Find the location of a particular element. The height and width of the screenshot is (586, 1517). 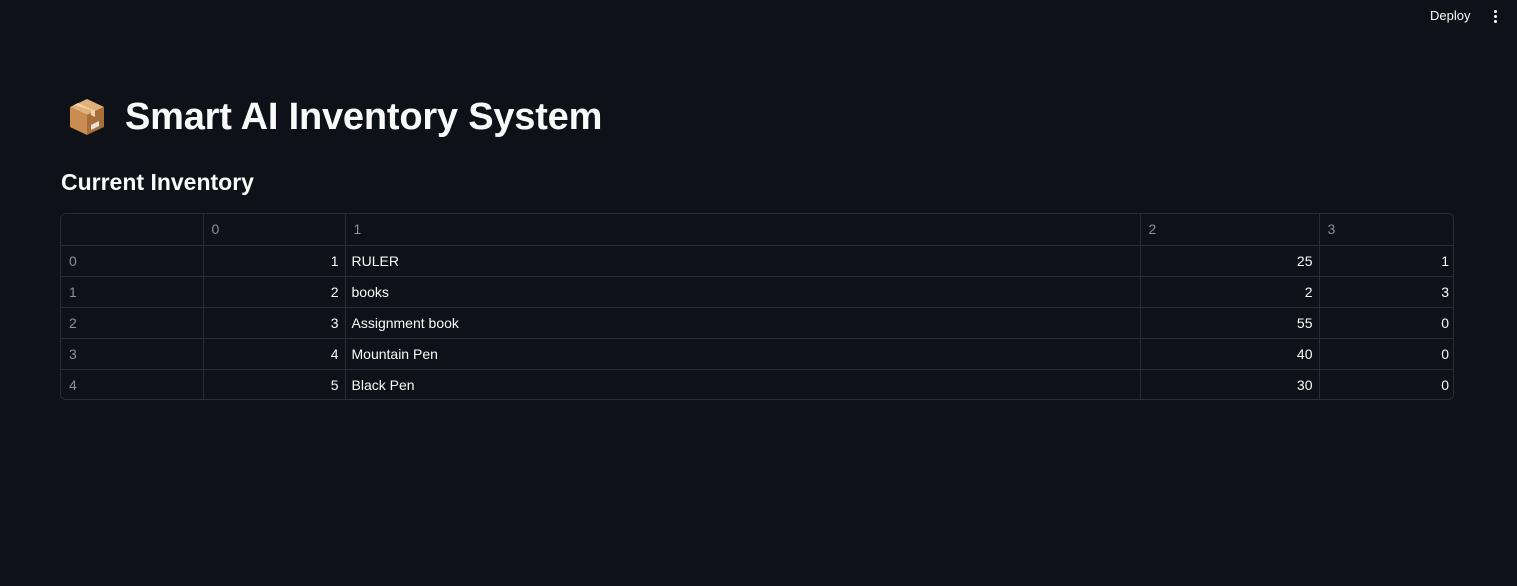

page-title-row: Smart AI Inventory System is located at coordinates (334, 117).